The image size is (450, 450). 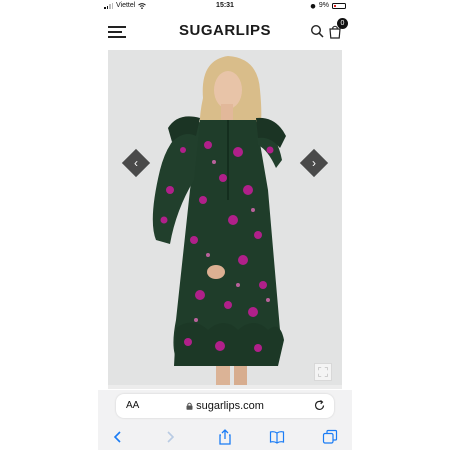 I want to click on site-header: SUGARLIPS 0, so click(x=225, y=32).